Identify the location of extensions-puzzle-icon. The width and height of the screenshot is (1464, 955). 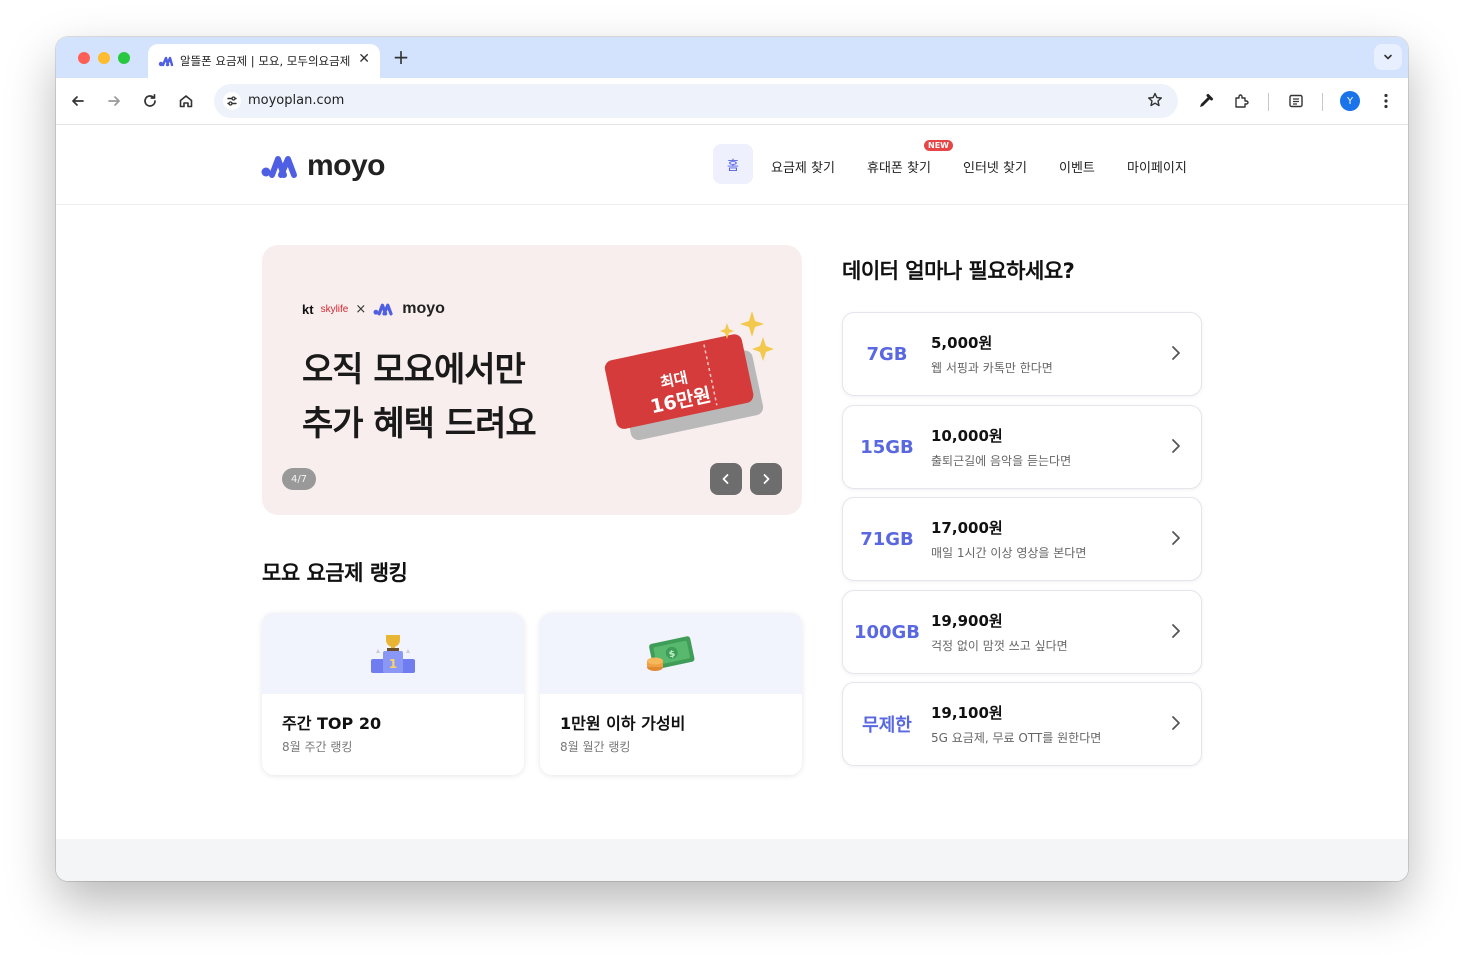
(1242, 101).